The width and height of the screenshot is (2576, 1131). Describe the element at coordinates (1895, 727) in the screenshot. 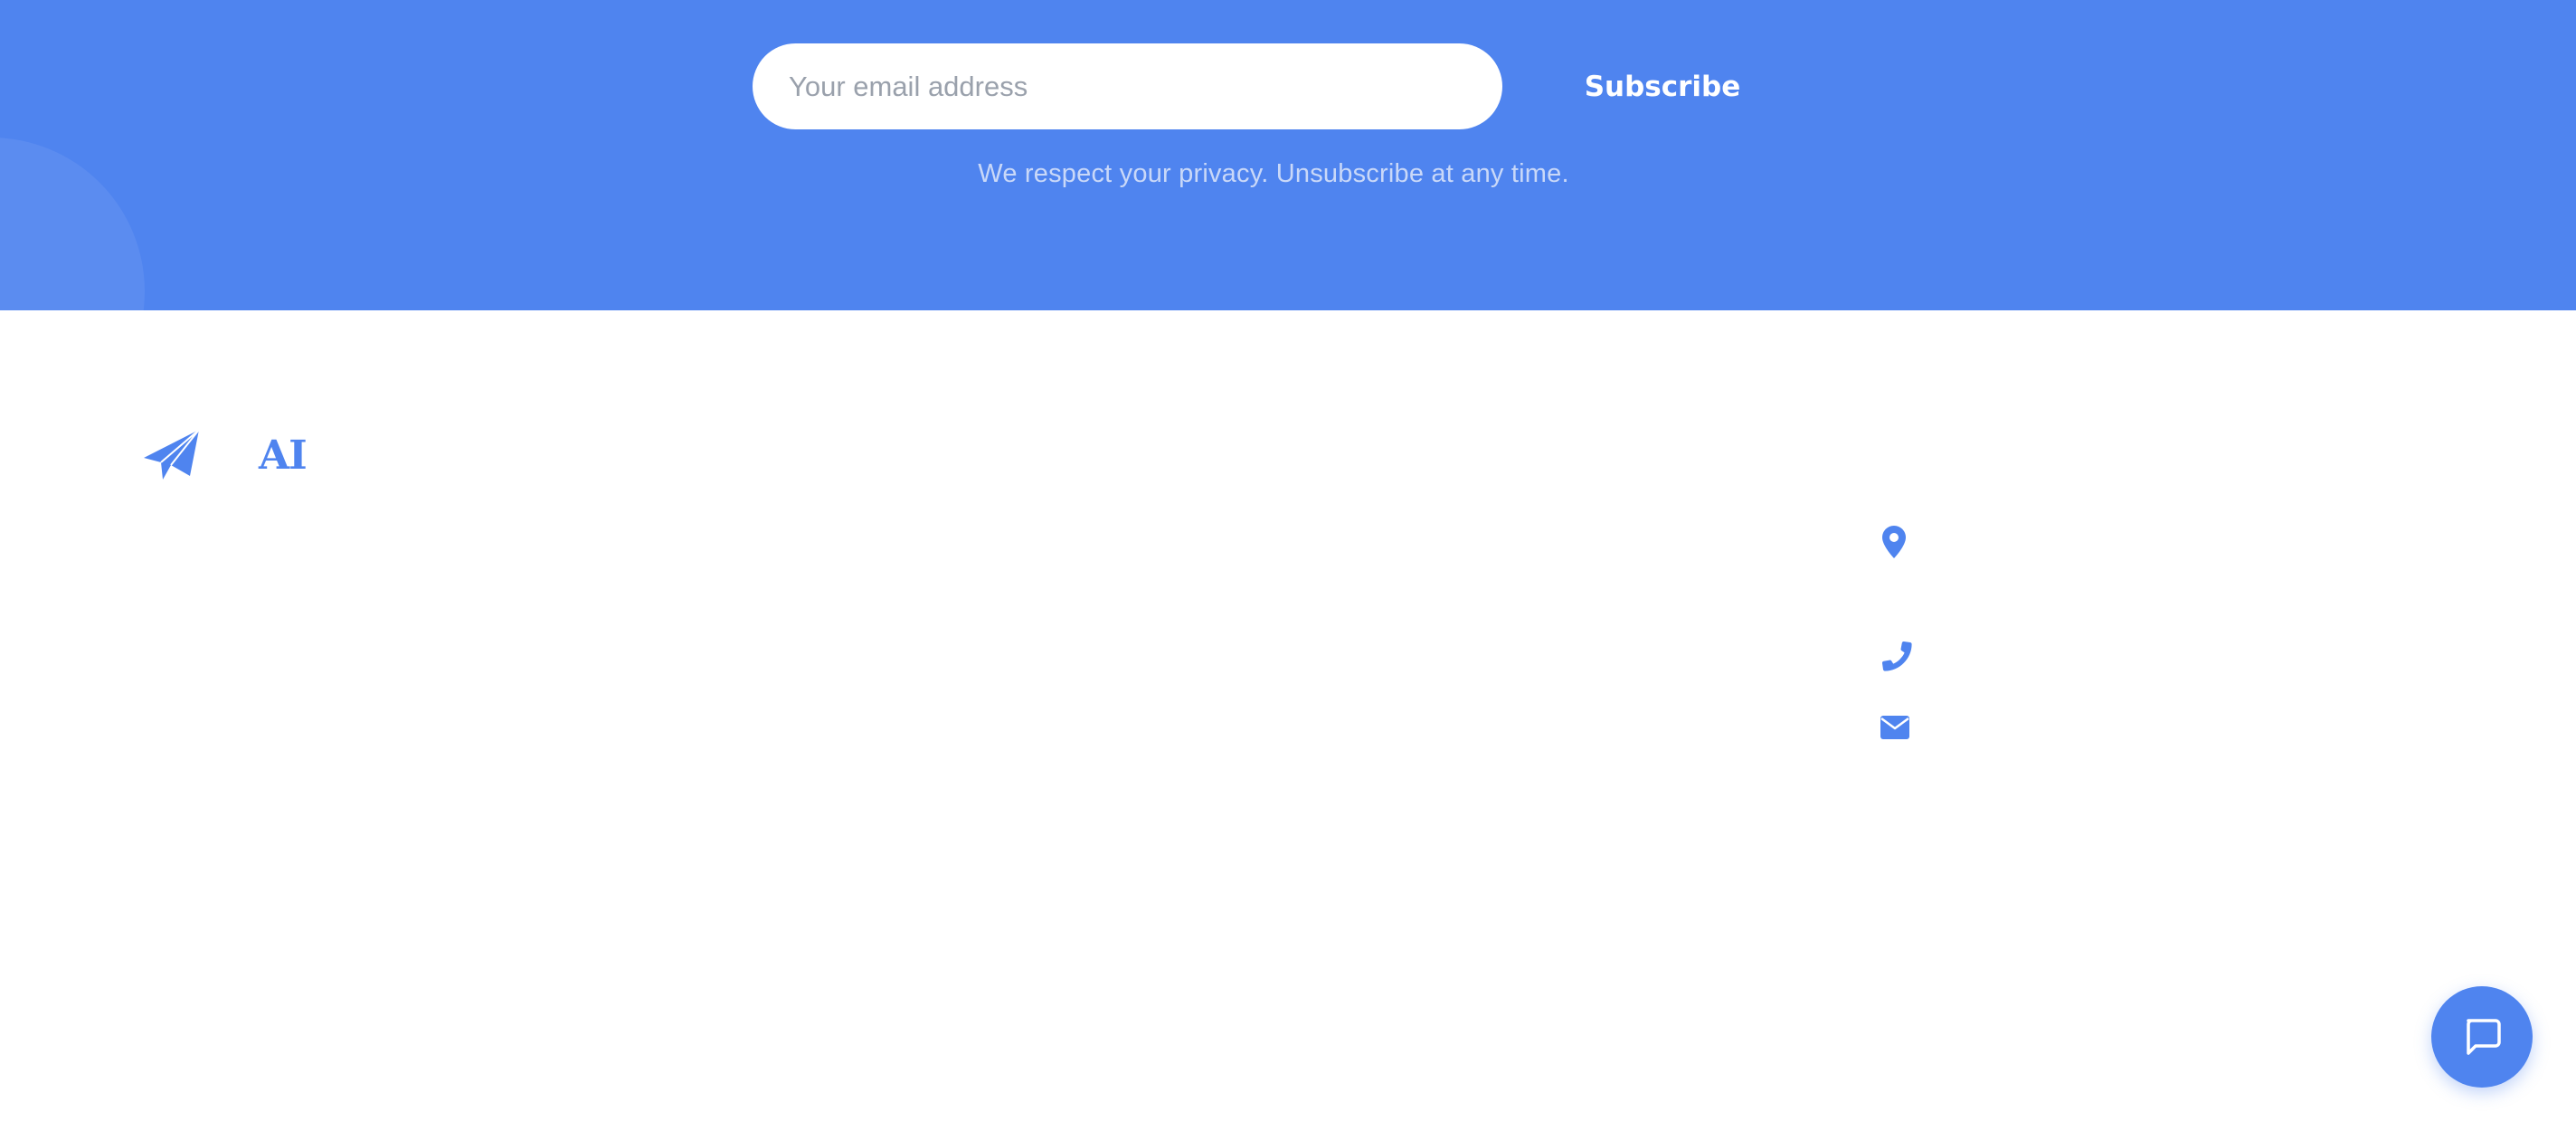

I see `envelope-icon` at that location.